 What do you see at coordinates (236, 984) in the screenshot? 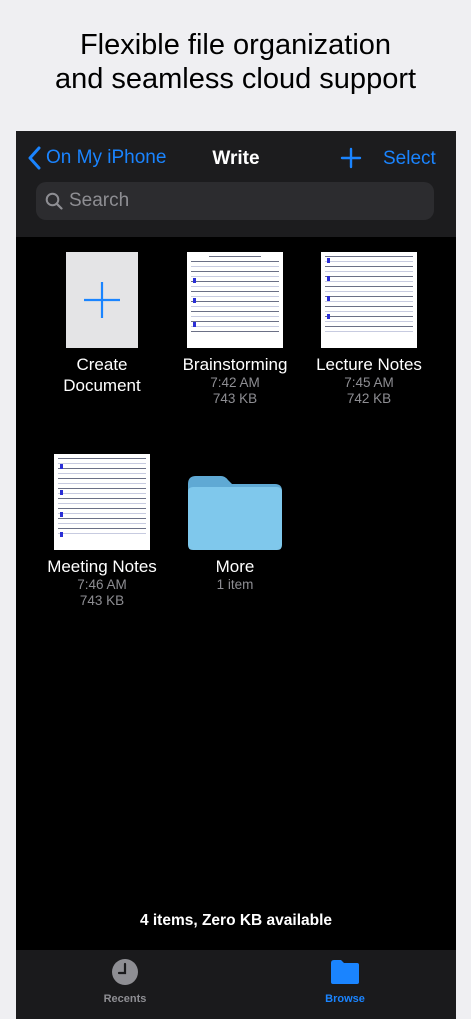
I see `tab-bar: Recents Browse` at bounding box center [236, 984].